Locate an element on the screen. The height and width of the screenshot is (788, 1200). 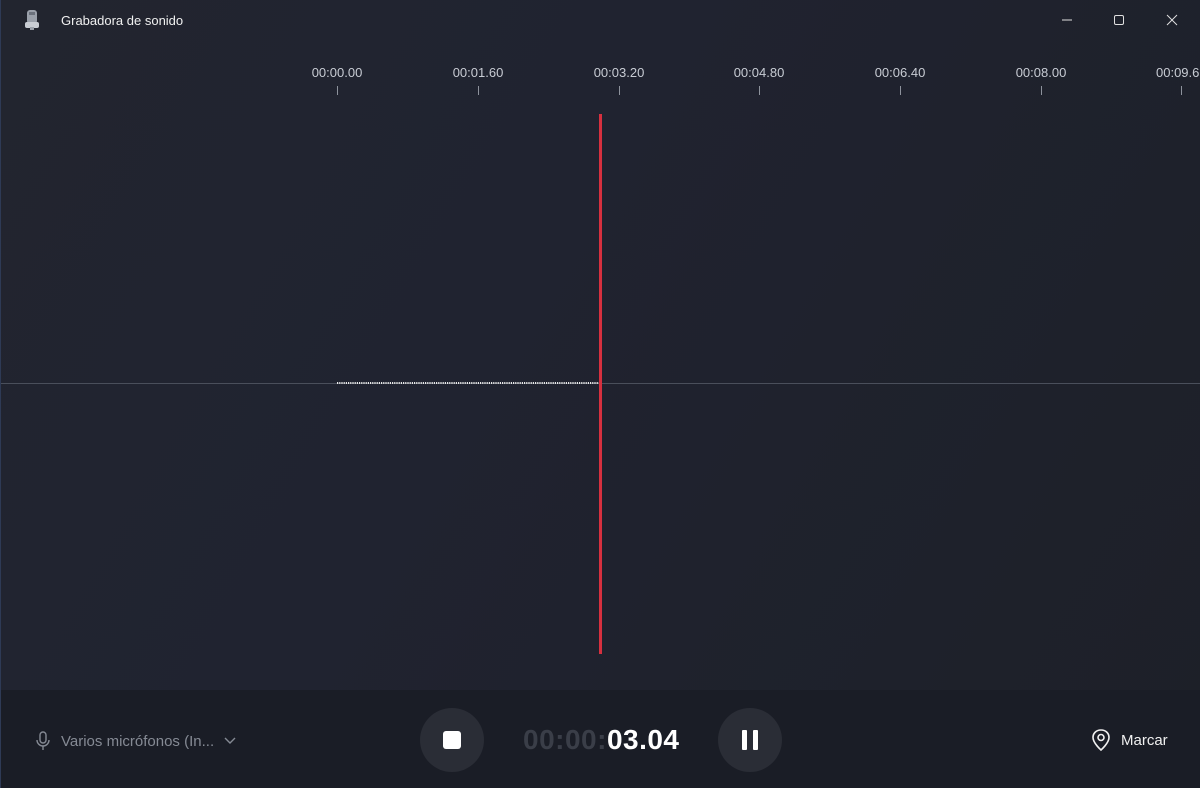
mark-label: Marcar is located at coordinates (1144, 740).